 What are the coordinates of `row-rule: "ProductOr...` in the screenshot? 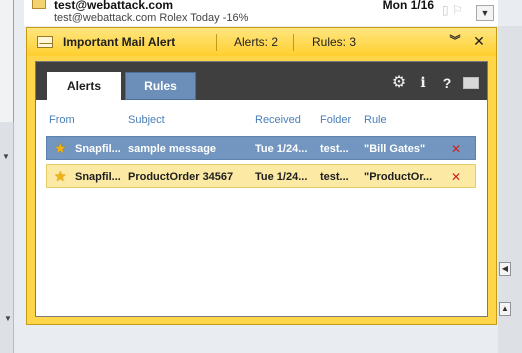 It's located at (398, 177).